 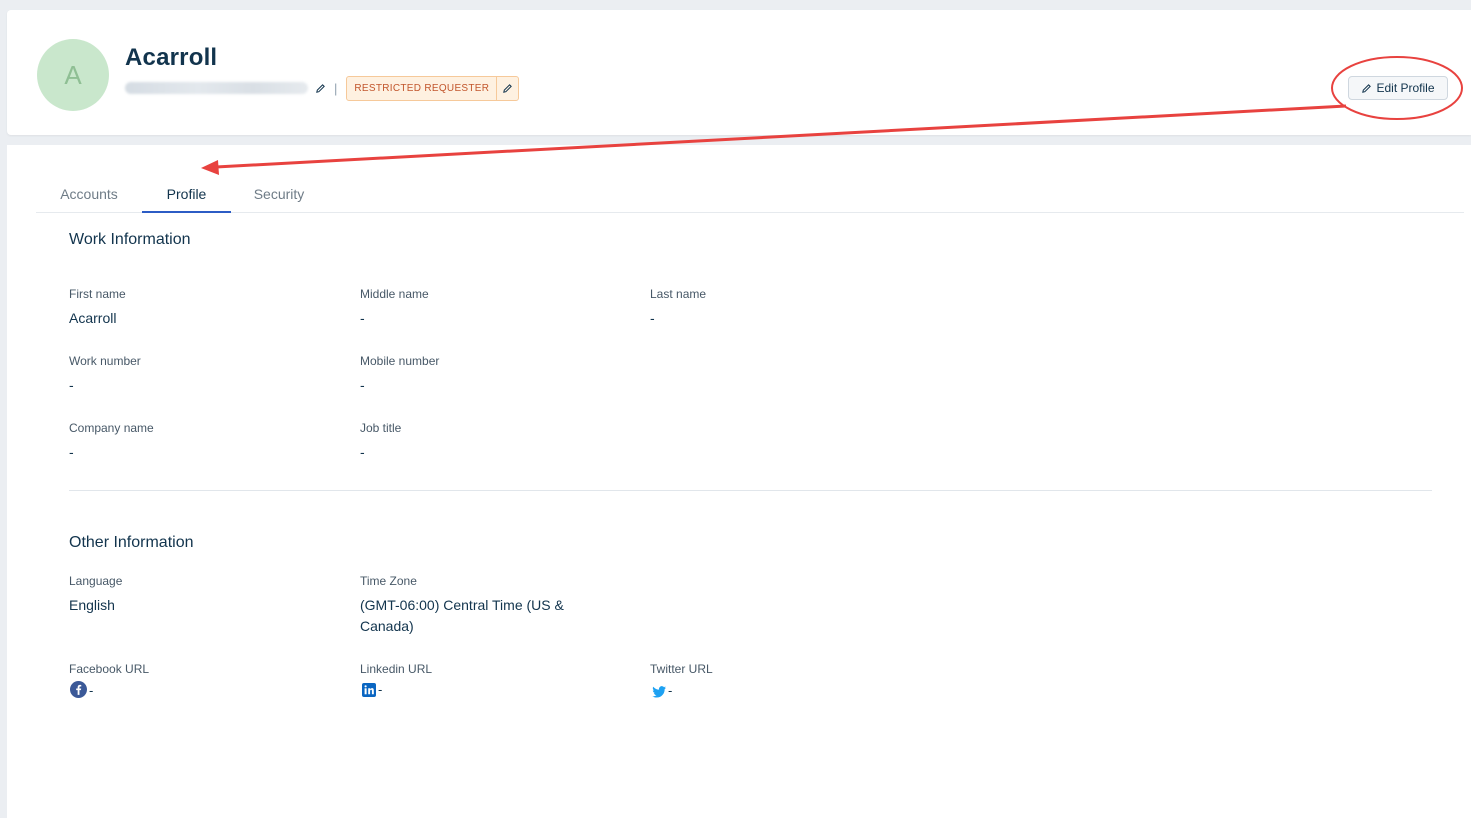 I want to click on facebook-url-label: Facebook URL, so click(x=109, y=669).